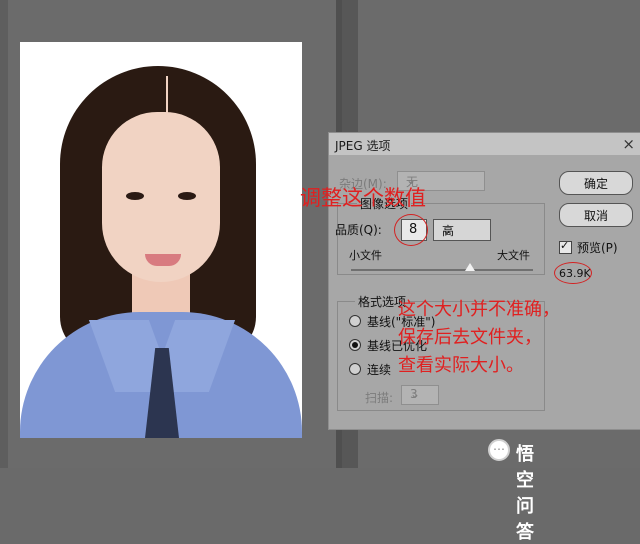  Describe the element at coordinates (525, 493) in the screenshot. I see `watermark-text: 悟空问答` at that location.